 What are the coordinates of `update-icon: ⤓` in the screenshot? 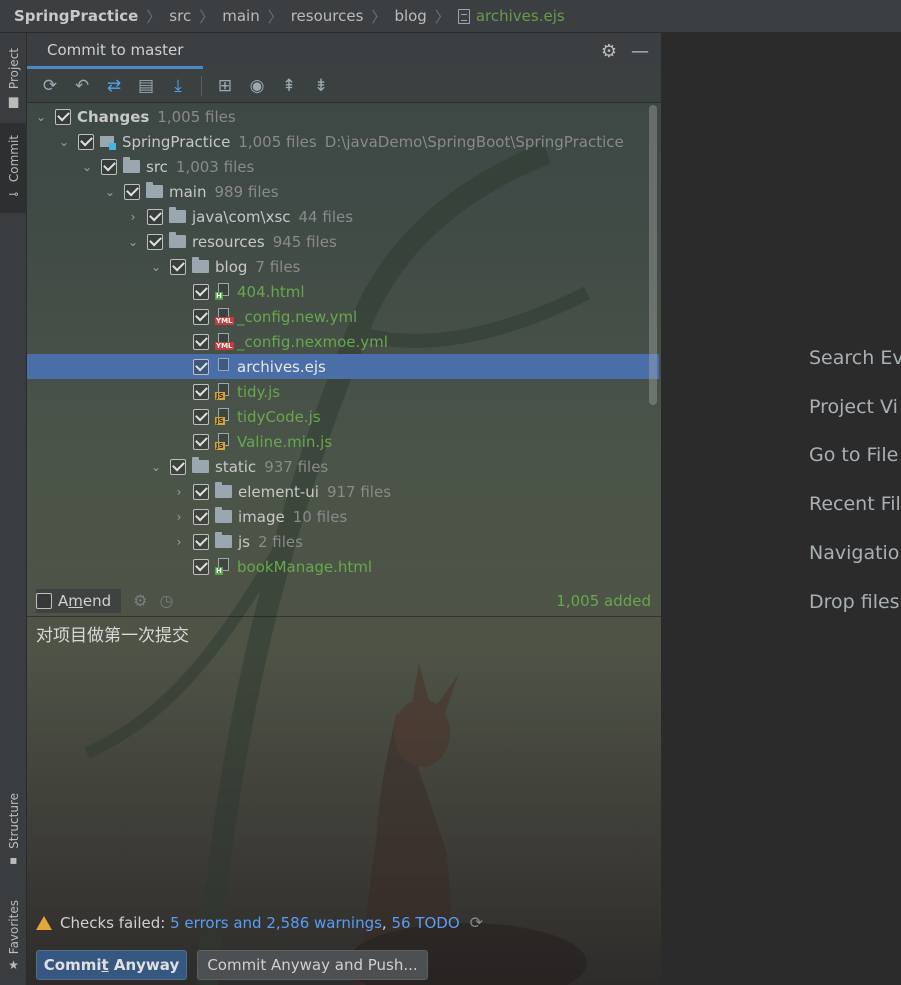 It's located at (178, 86).